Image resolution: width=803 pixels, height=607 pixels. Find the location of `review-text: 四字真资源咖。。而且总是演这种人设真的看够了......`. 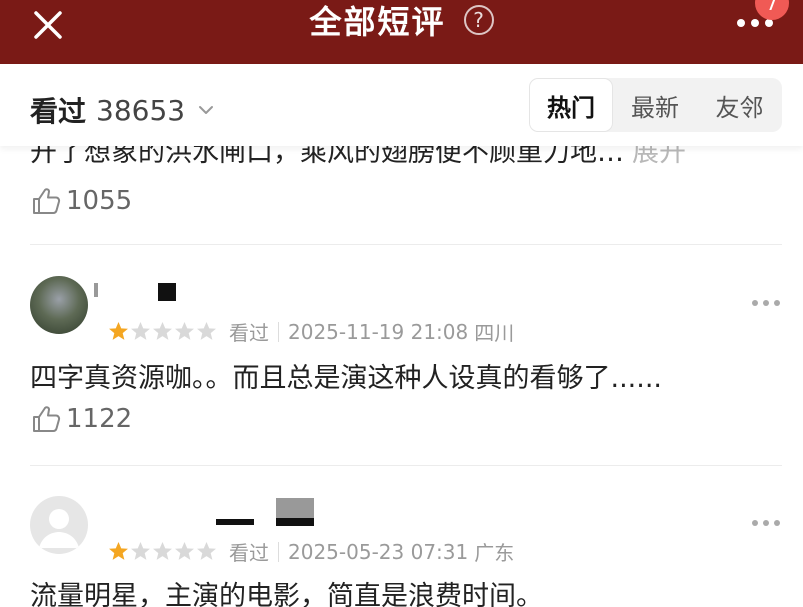

review-text: 四字真资源咖。。而且总是演这种人设真的看够了...... is located at coordinates (346, 378).